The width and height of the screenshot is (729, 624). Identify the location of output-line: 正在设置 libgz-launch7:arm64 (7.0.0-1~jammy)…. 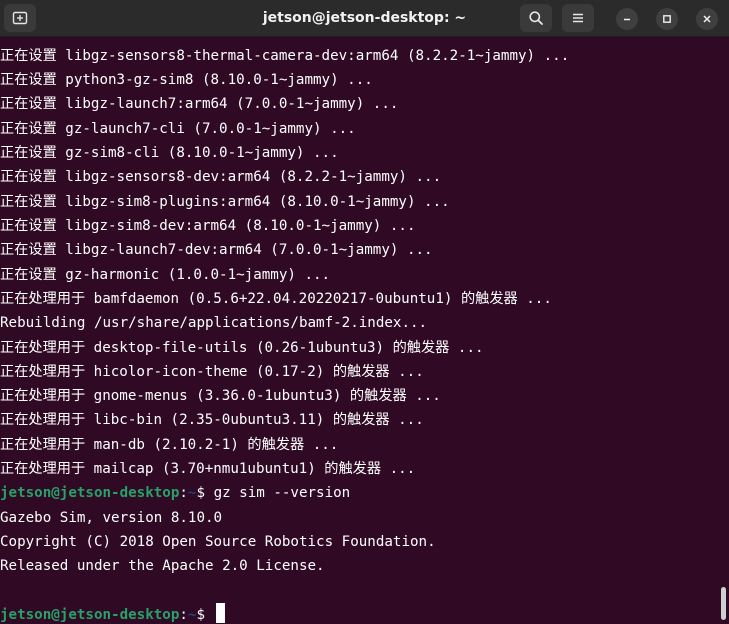
(199, 104).